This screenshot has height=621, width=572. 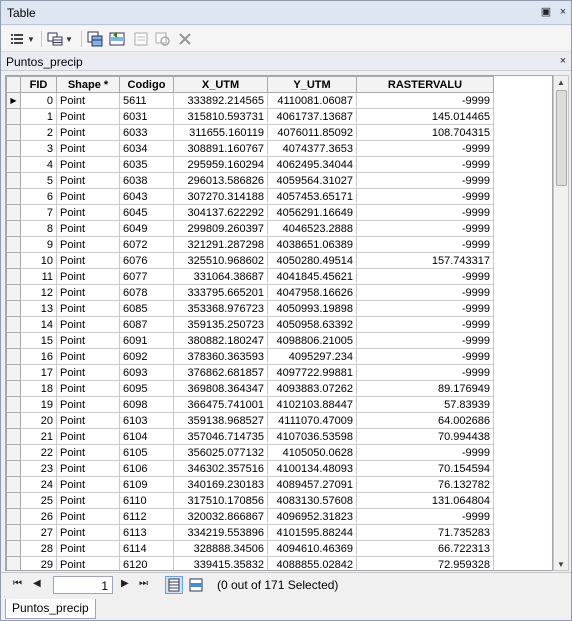 I want to click on cell-codigo: 6110, so click(x=146, y=500).